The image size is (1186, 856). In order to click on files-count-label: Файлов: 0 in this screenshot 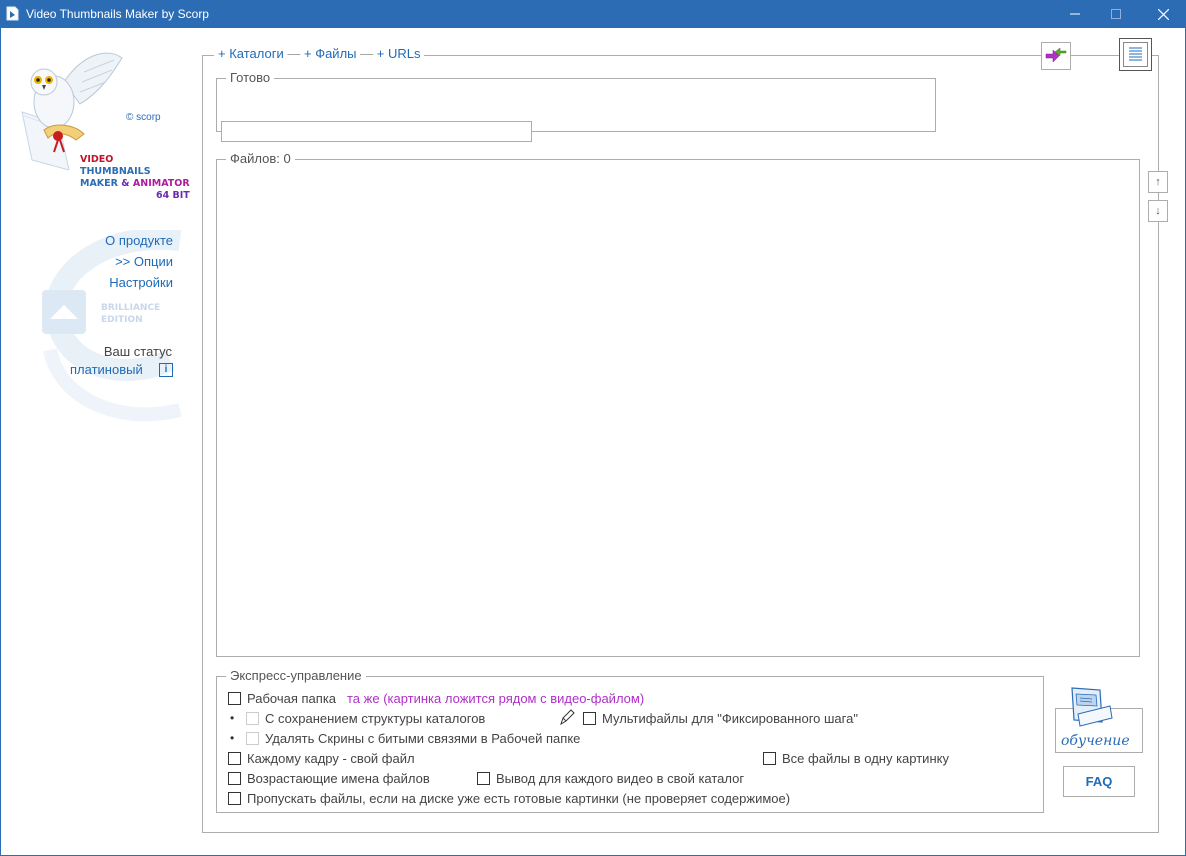, I will do `click(260, 158)`.